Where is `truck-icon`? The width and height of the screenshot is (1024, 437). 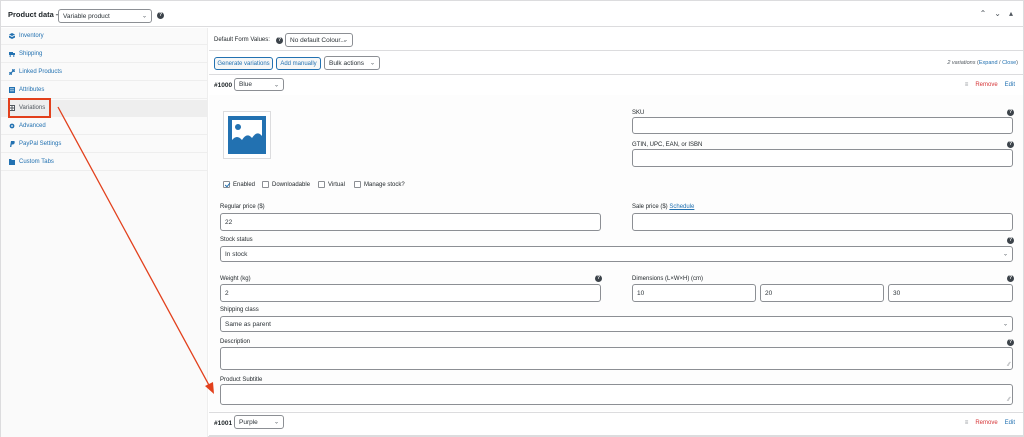 truck-icon is located at coordinates (12, 54).